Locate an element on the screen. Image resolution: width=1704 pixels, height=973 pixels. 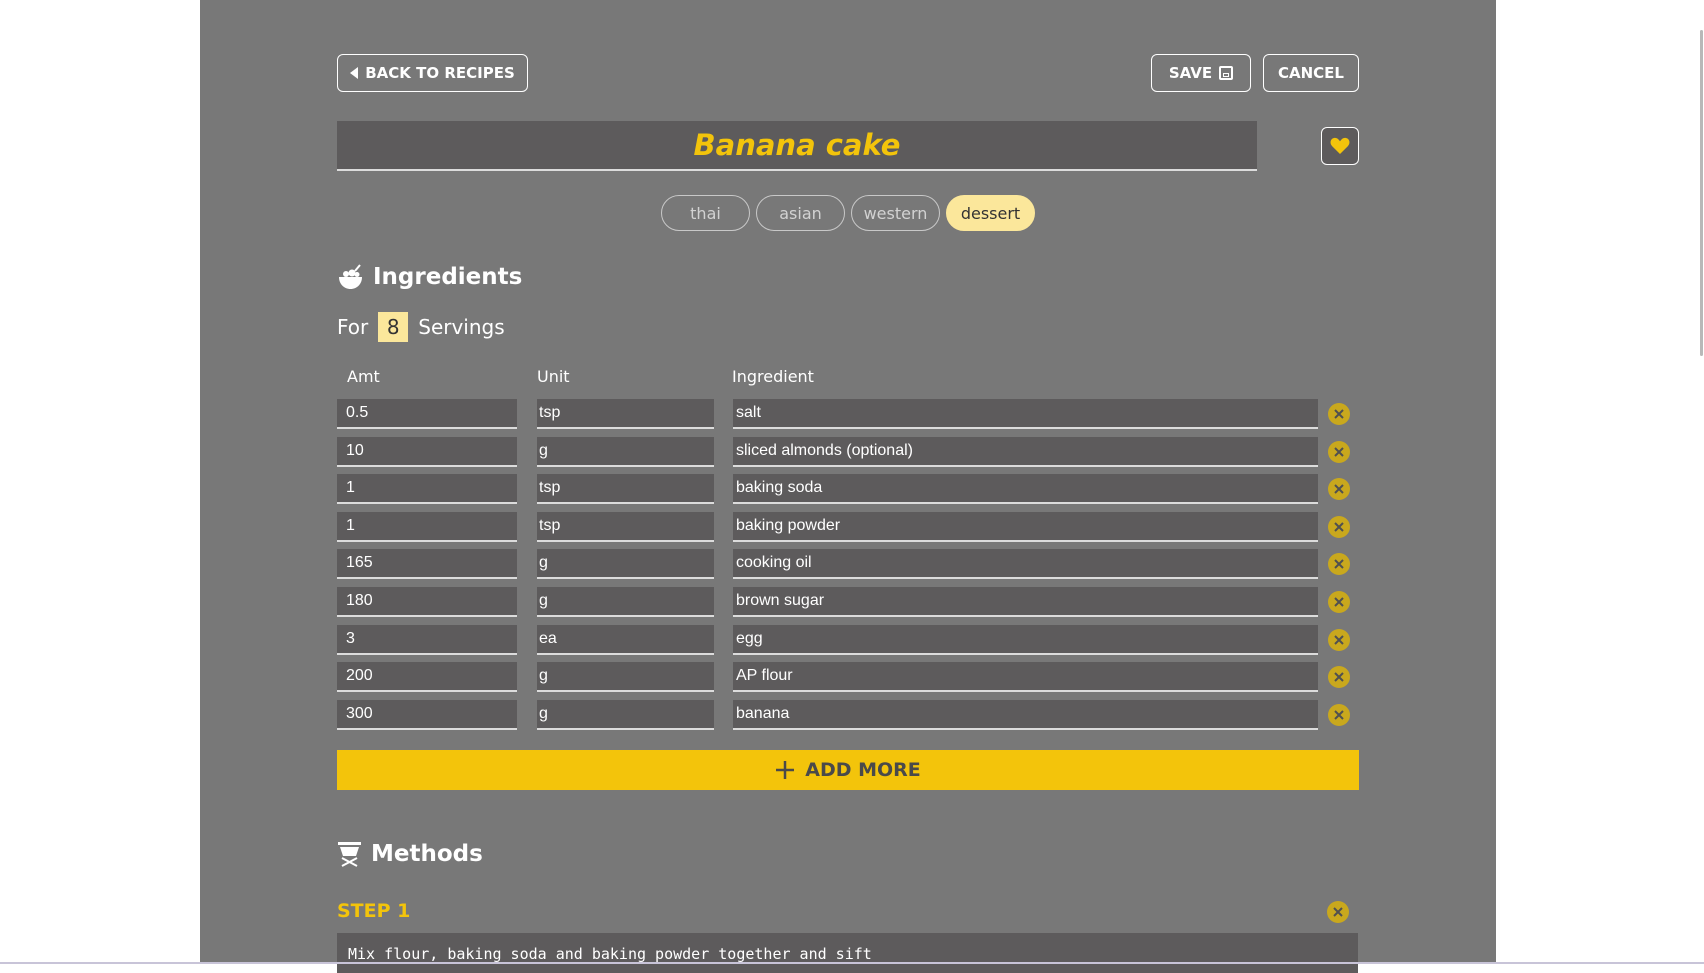
ingredient-row: 10 g sliced almonds (optional) is located at coordinates (847, 451).